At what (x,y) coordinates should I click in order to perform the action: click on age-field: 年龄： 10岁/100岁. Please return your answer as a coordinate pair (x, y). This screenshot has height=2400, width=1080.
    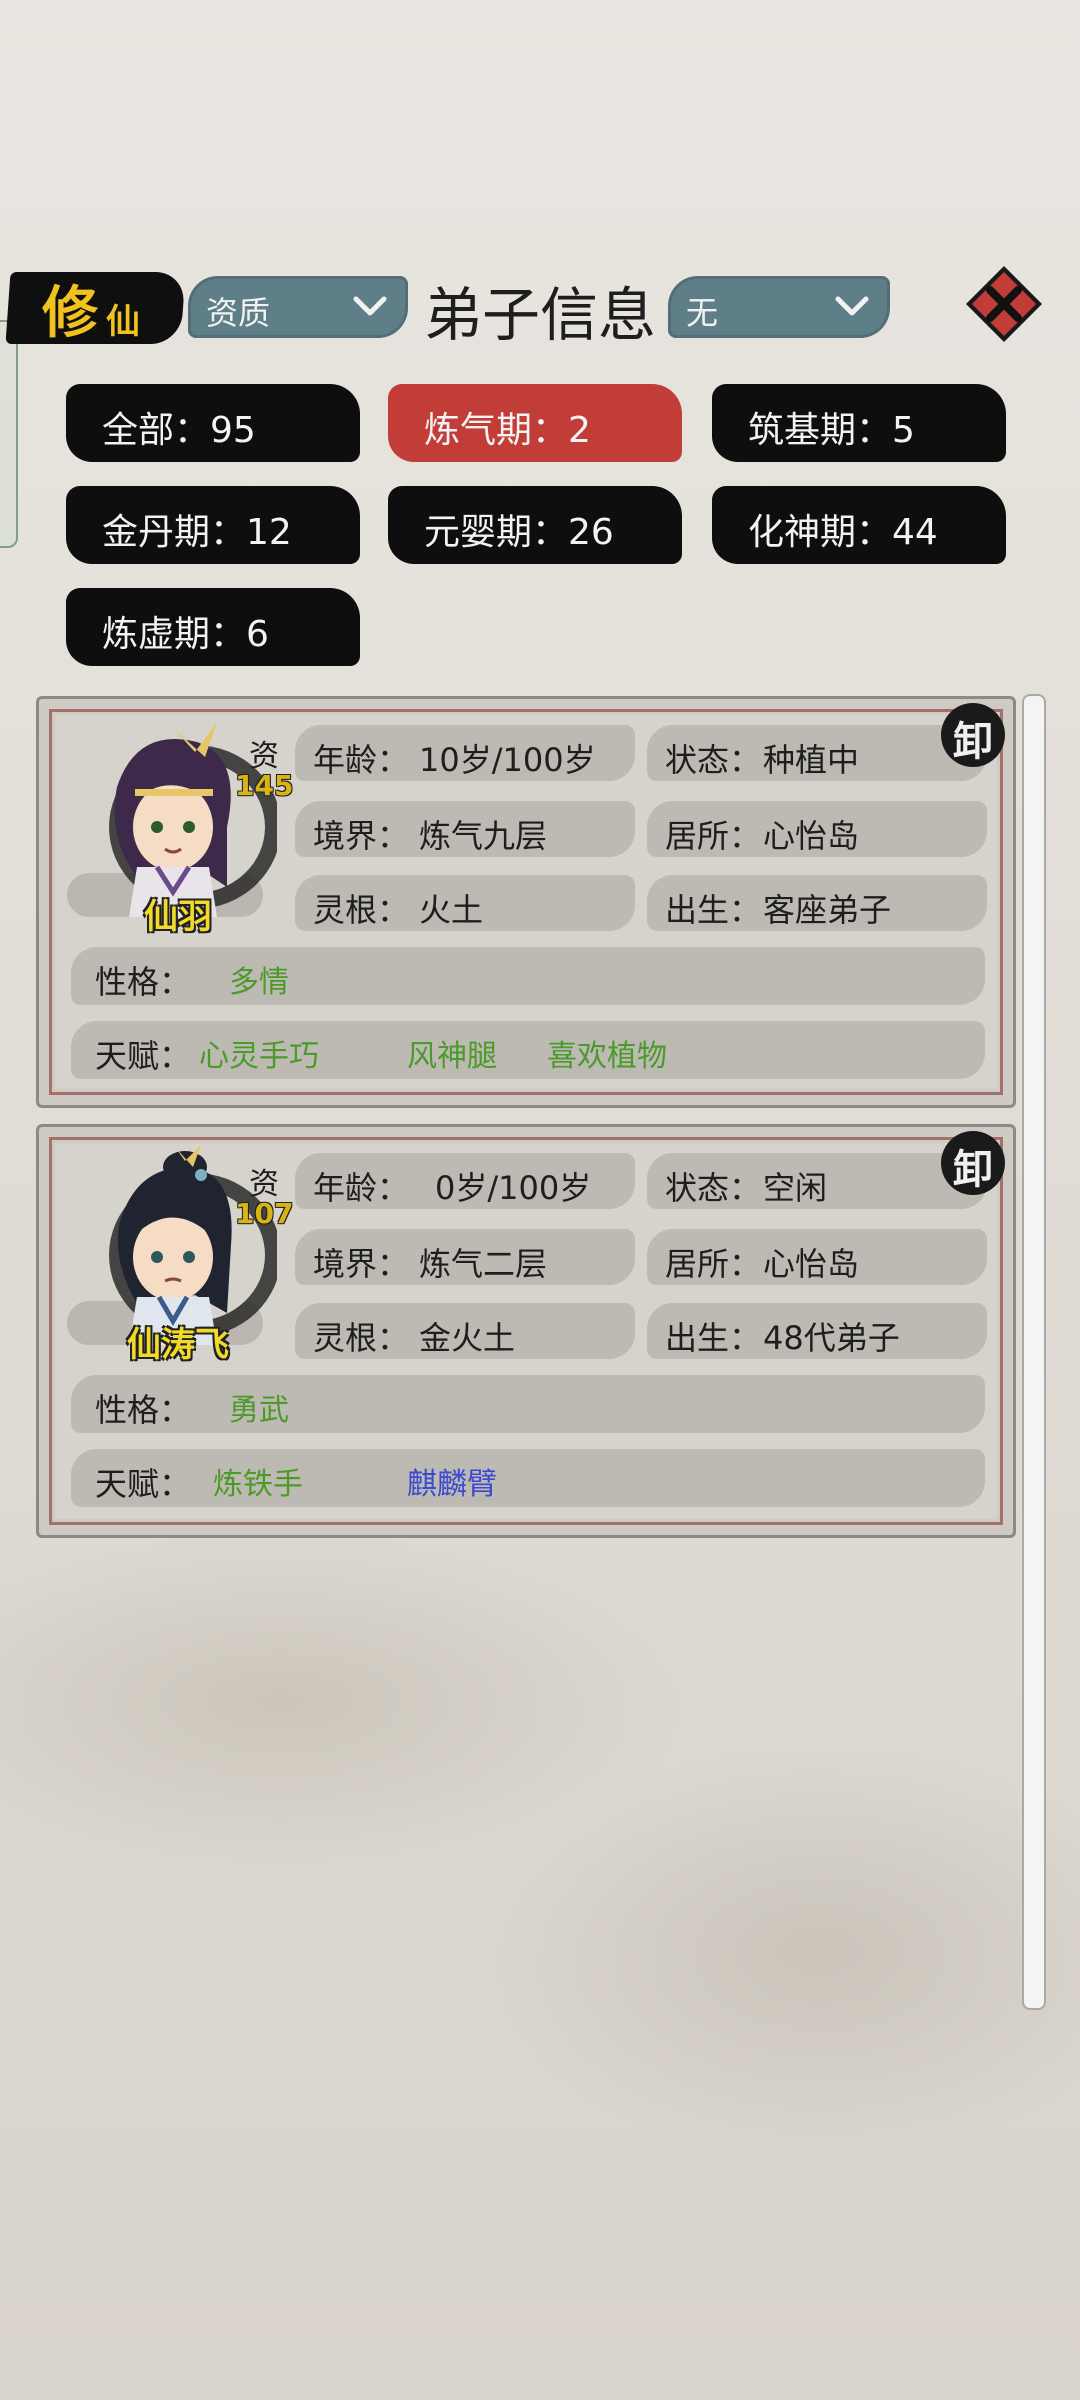
    Looking at the image, I should click on (465, 753).